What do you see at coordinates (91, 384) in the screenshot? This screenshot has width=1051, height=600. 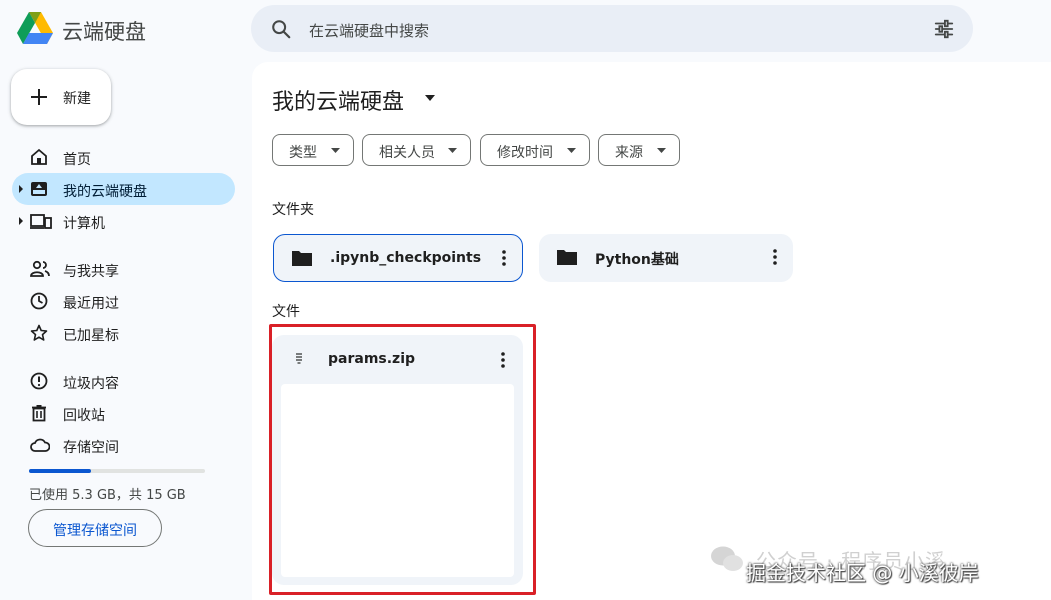 I see `sidebar-item-label: 垃圾内容` at bounding box center [91, 384].